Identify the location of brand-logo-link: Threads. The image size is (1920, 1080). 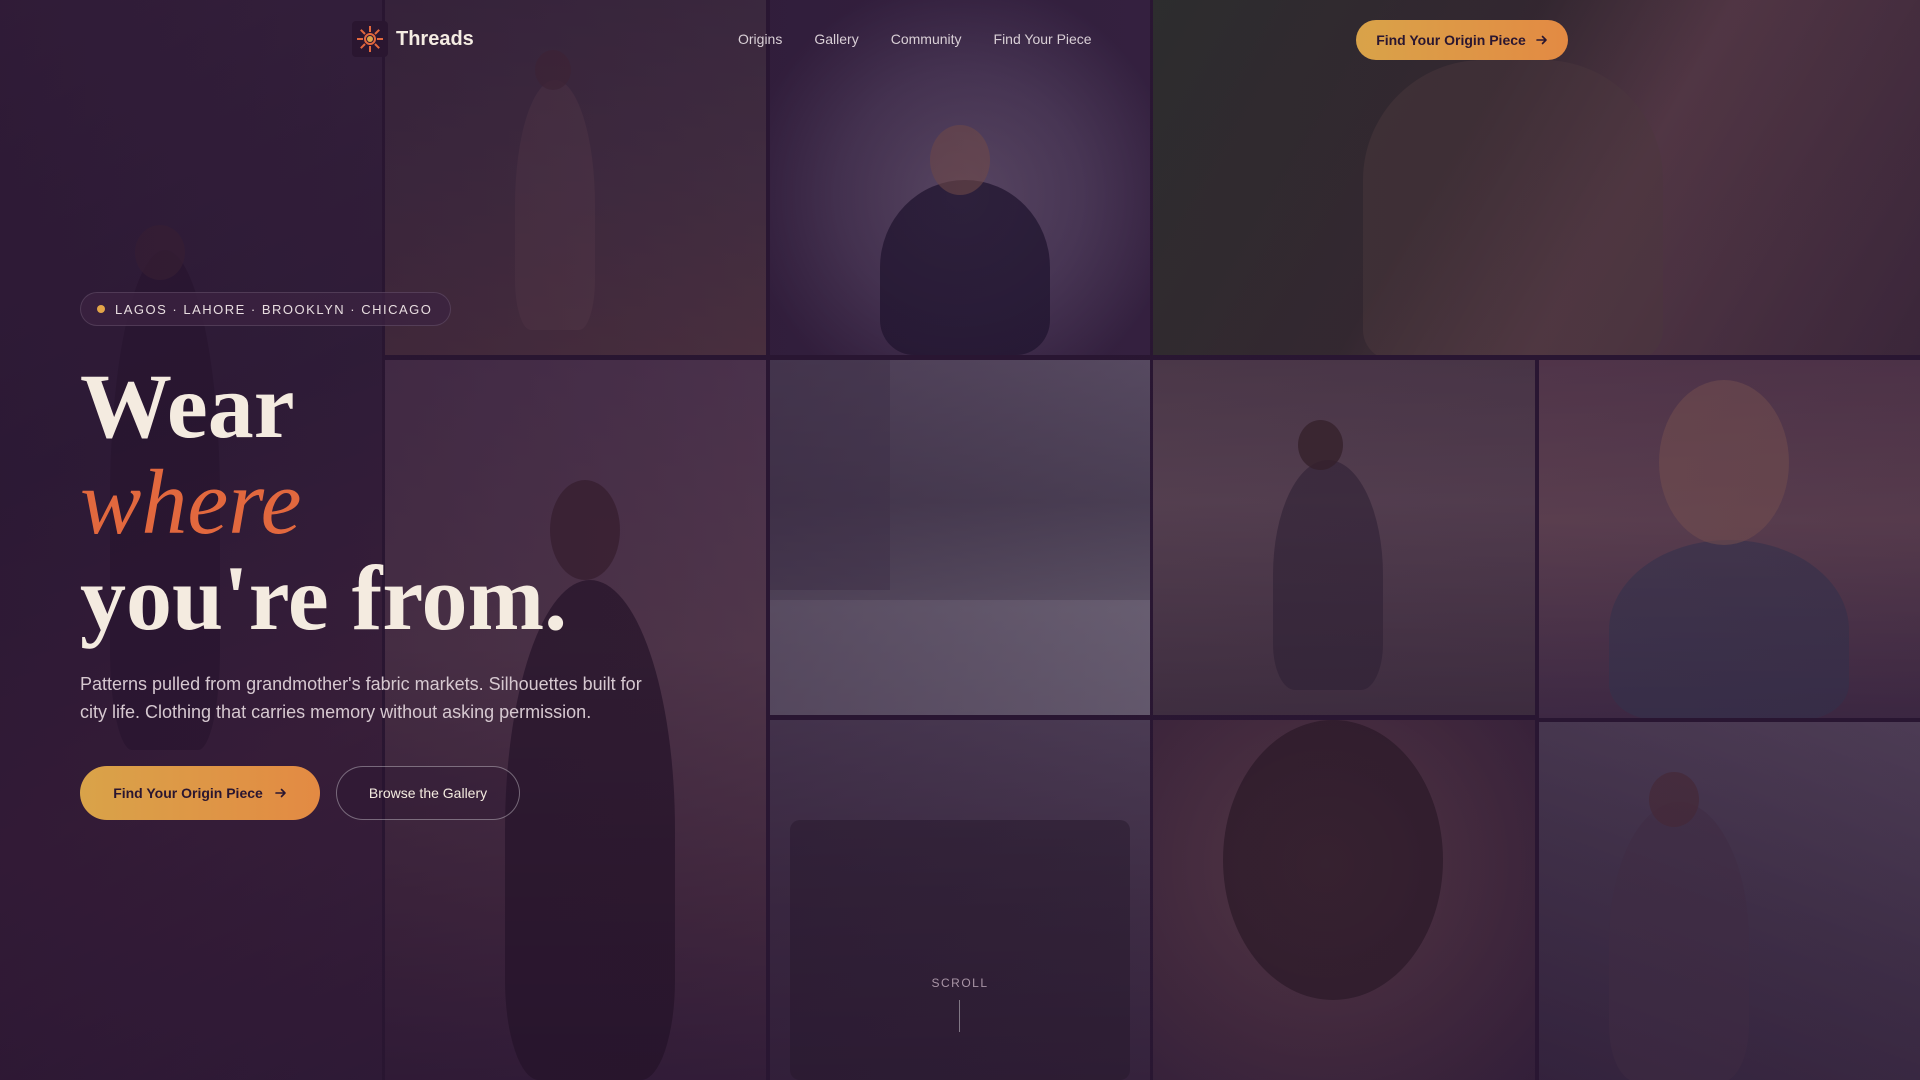
(413, 39).